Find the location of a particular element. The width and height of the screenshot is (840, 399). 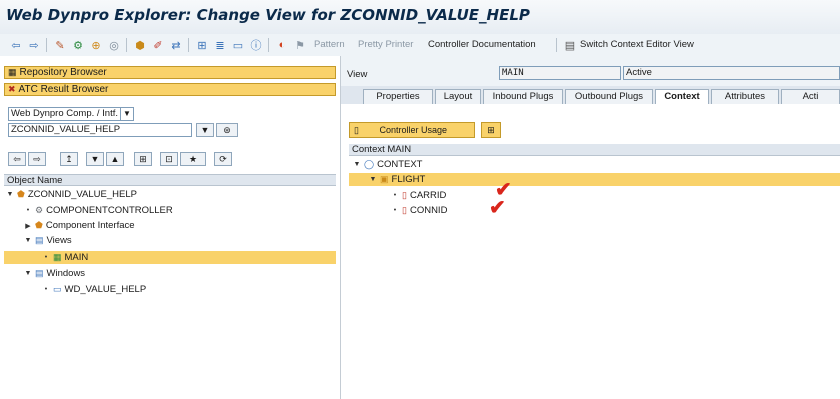

tab-properties: Properties is located at coordinates (398, 96).